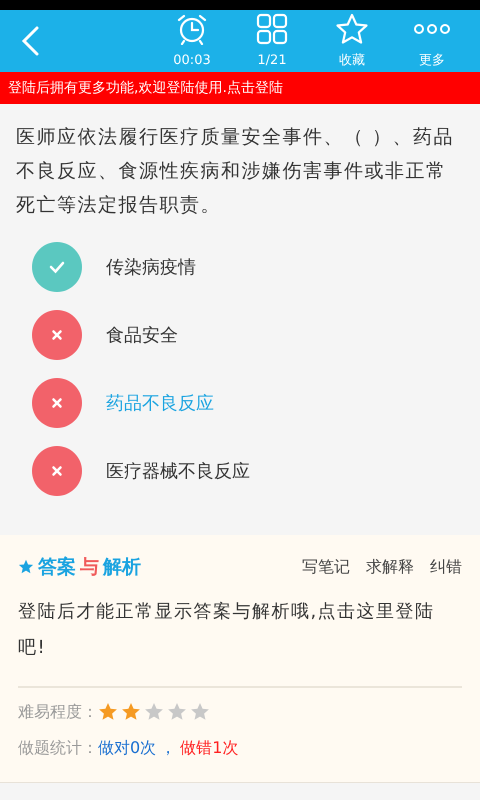 Image resolution: width=480 pixels, height=800 pixels. What do you see at coordinates (89, 567) in the screenshot?
I see `section-logo-text: 与` at bounding box center [89, 567].